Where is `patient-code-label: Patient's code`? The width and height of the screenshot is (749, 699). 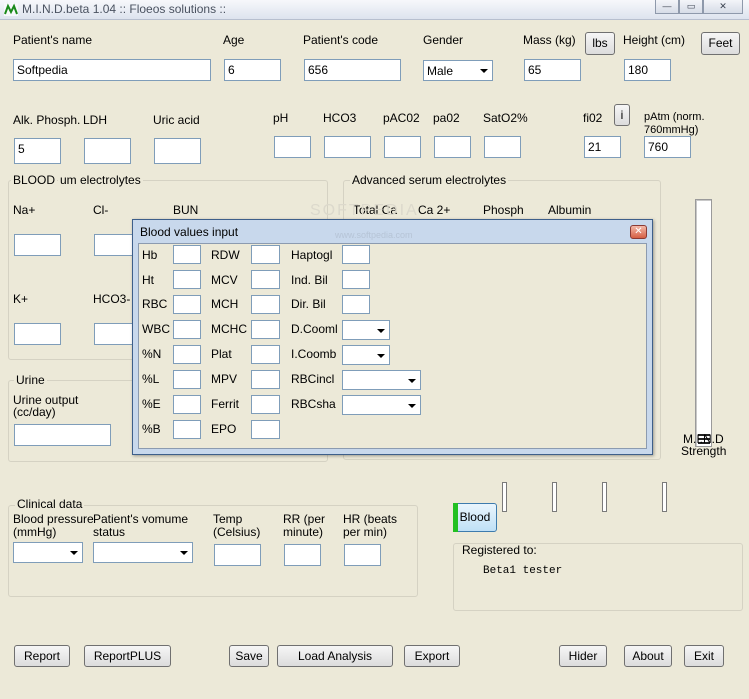 patient-code-label: Patient's code is located at coordinates (341, 40).